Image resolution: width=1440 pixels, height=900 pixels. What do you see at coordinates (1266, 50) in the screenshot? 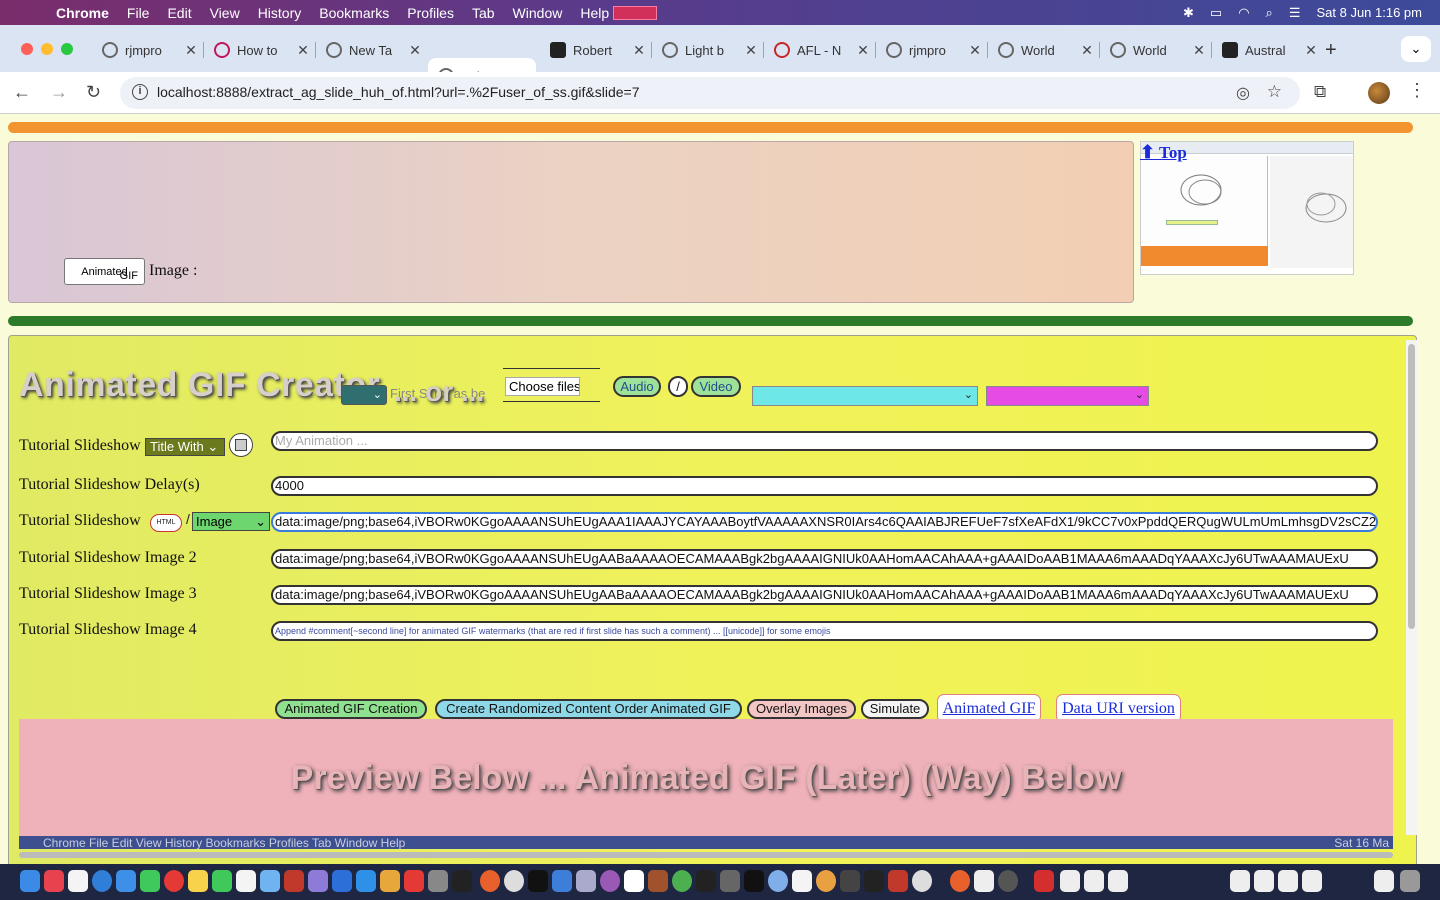
I see `tab-11: Austral ✕` at bounding box center [1266, 50].